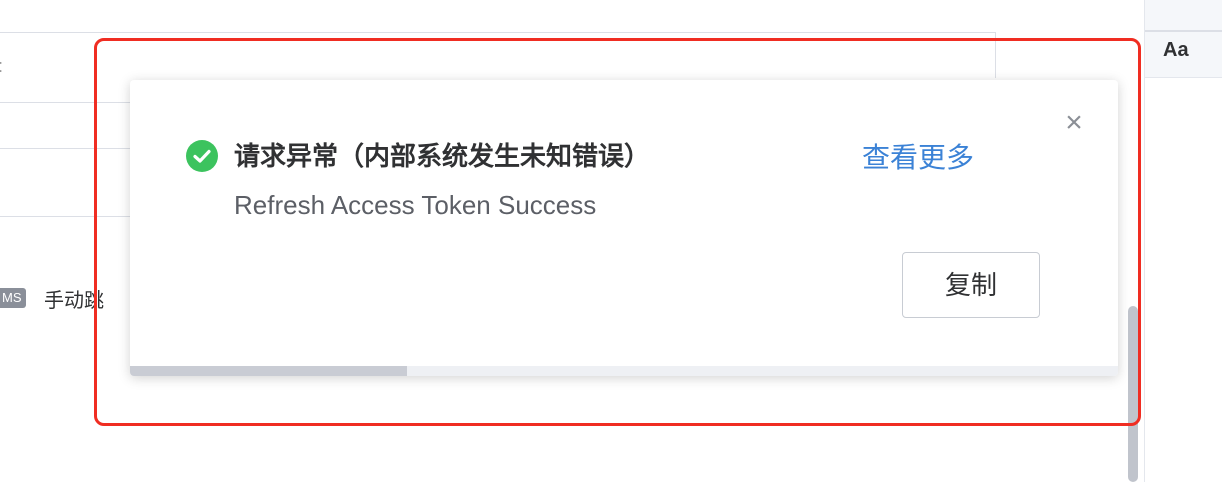 This screenshot has width=1222, height=482. Describe the element at coordinates (1, 66) in the screenshot. I see `background-label-fragment: :` at that location.